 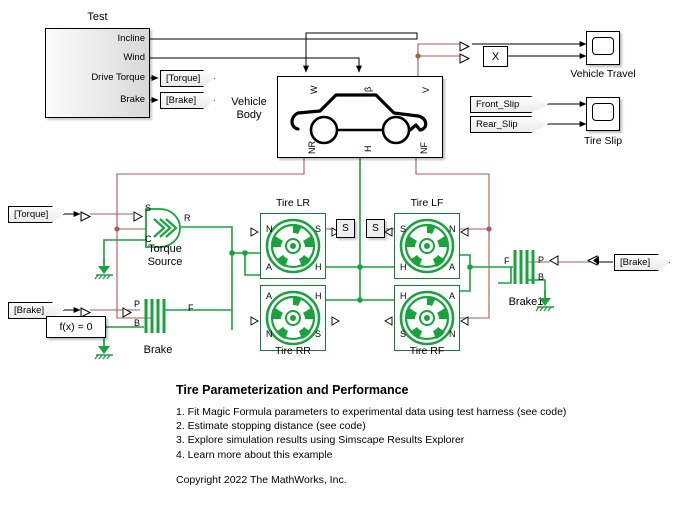 What do you see at coordinates (368, 89) in the screenshot?
I see `vb-port-beta: β` at bounding box center [368, 89].